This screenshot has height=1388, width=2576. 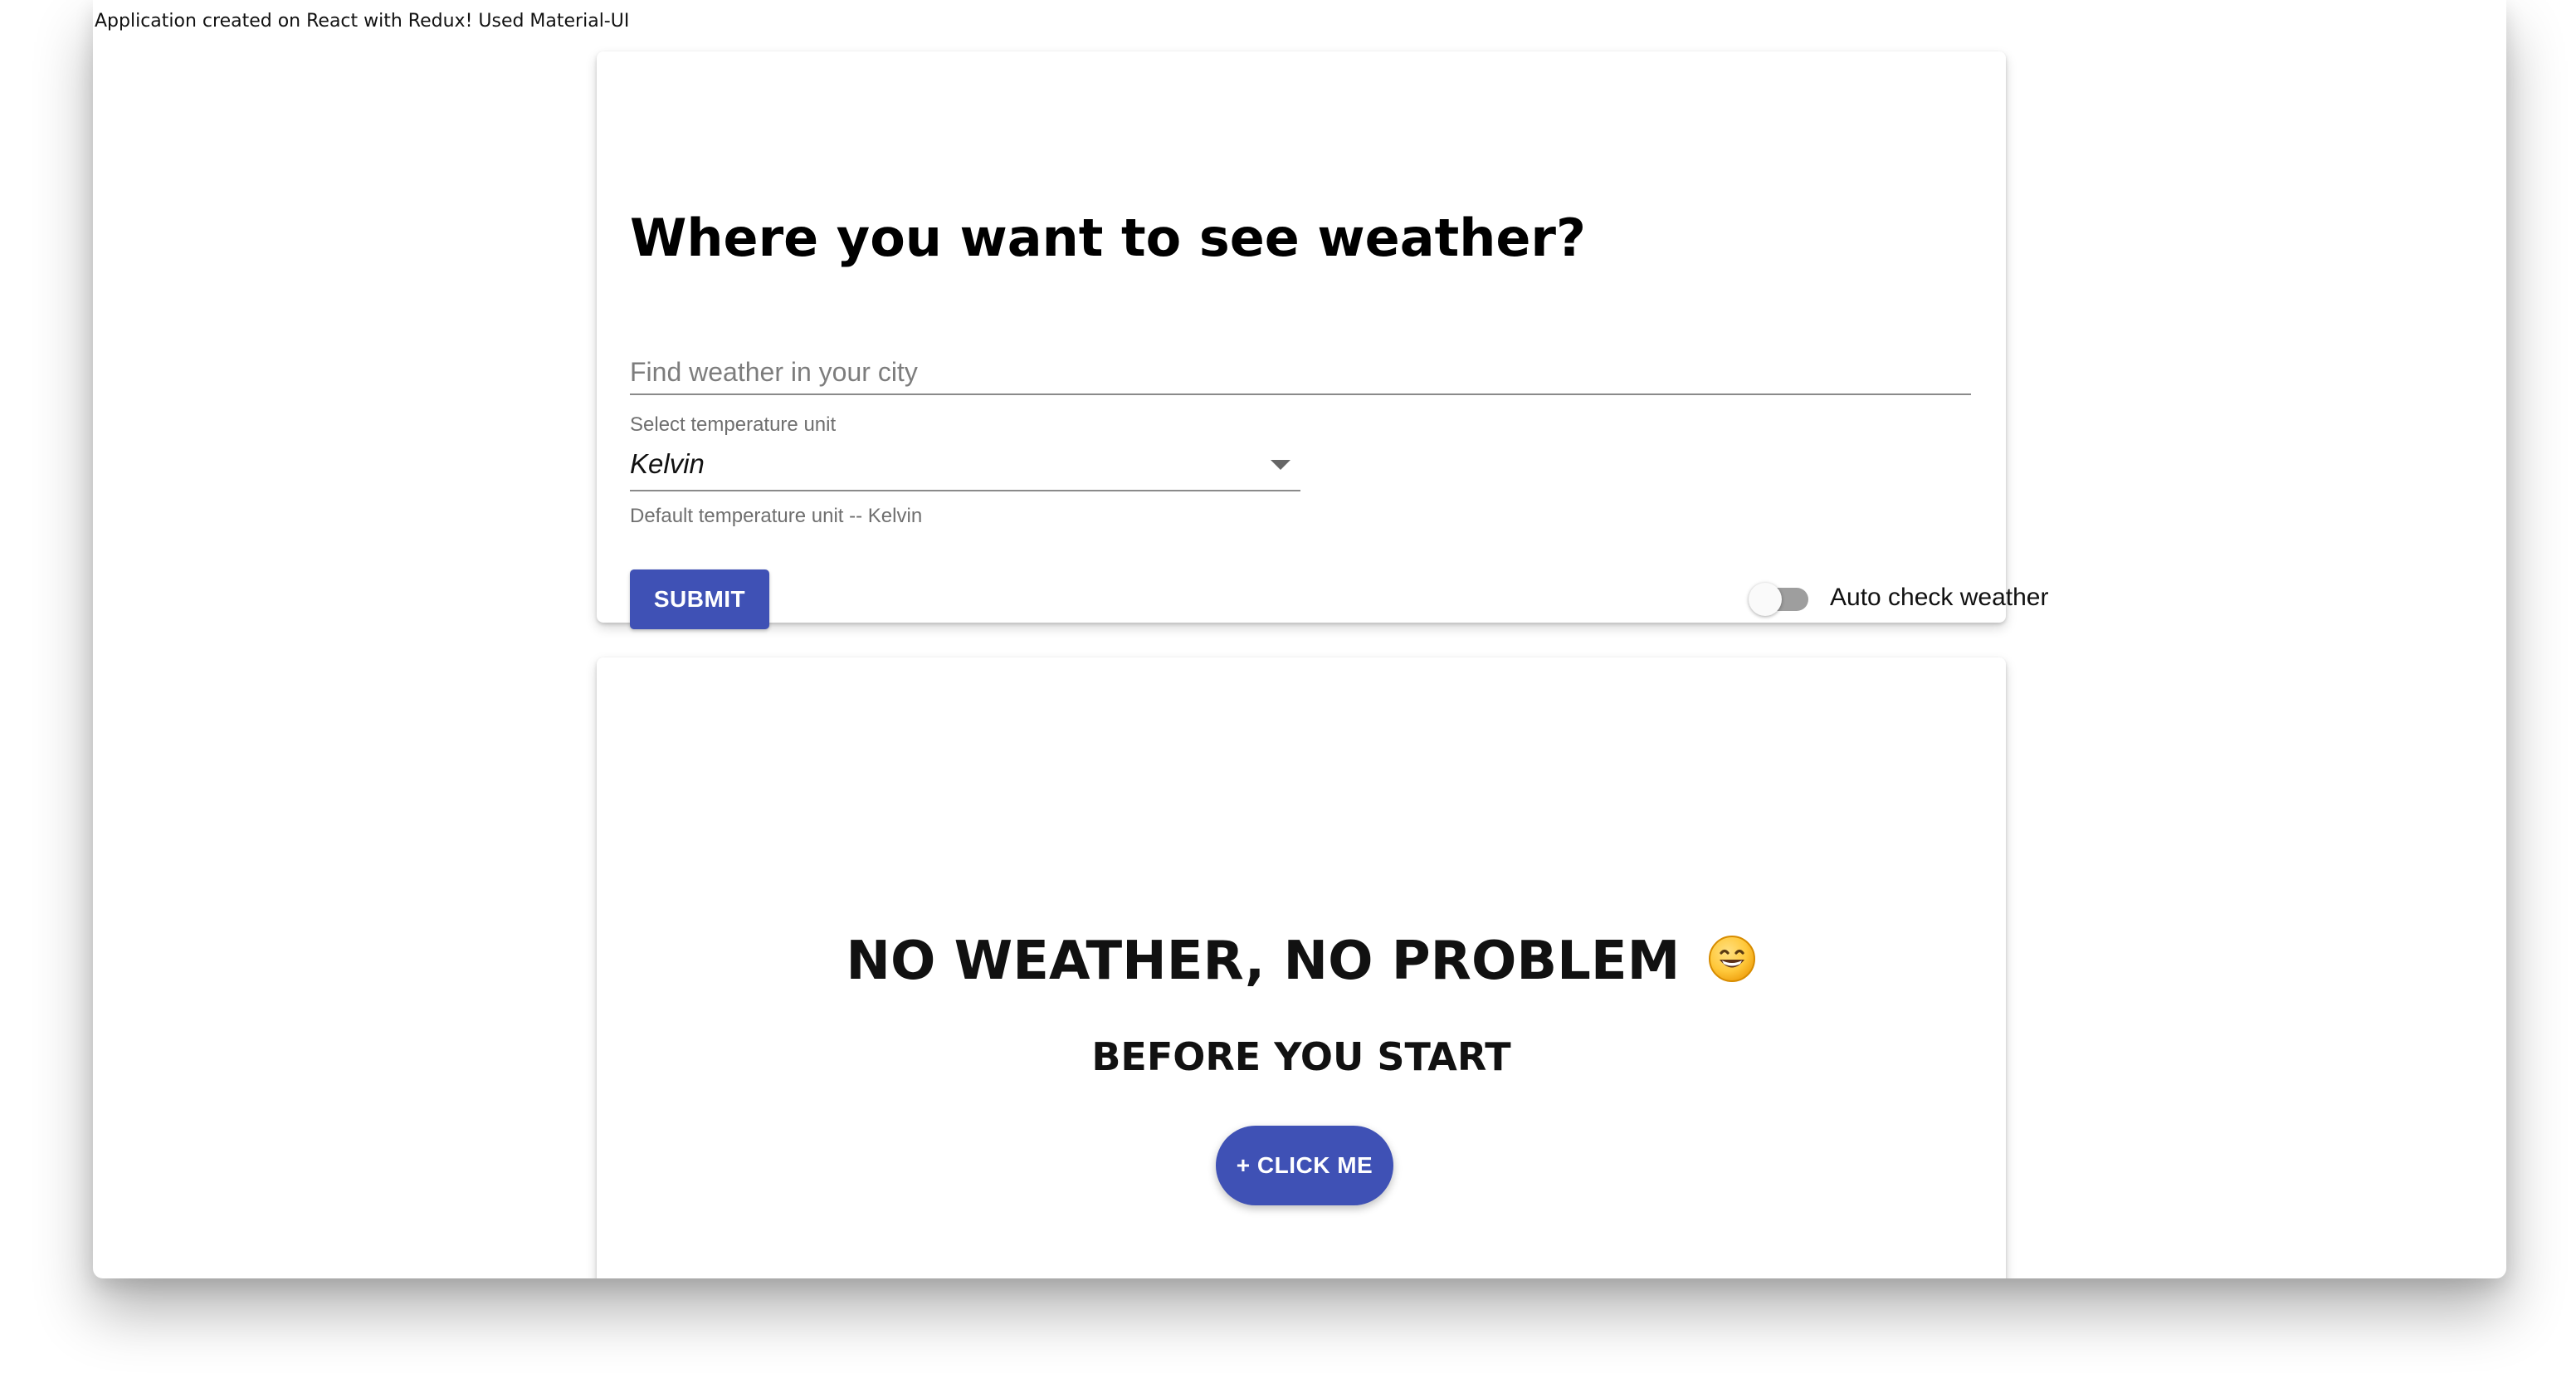 I want to click on city-search-input, so click(x=1301, y=372).